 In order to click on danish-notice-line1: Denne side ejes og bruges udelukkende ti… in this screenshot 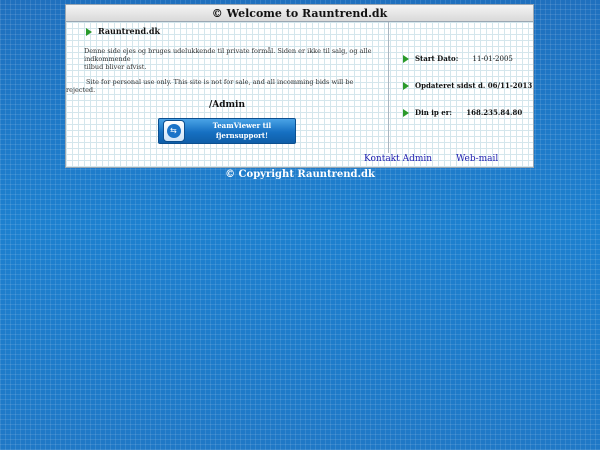, I will do `click(228, 55)`.